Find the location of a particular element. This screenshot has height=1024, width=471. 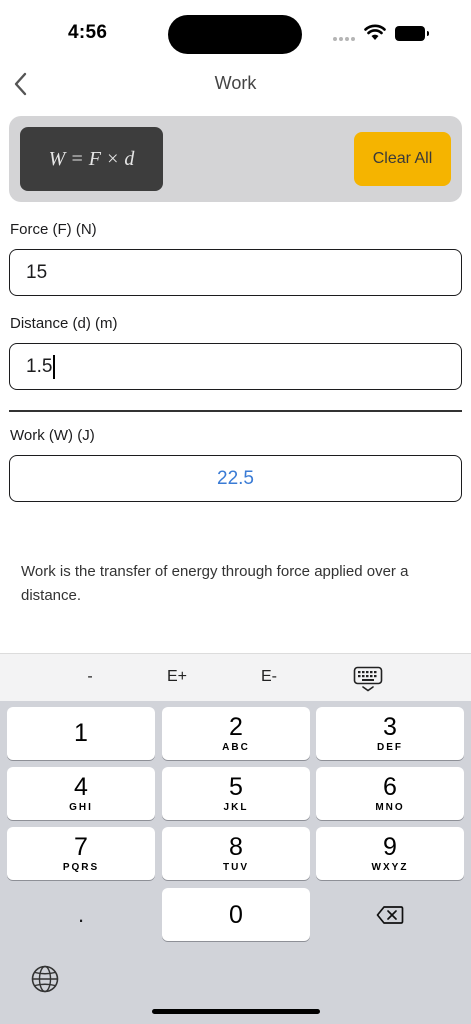

formula-display: W = F × d is located at coordinates (91, 159).